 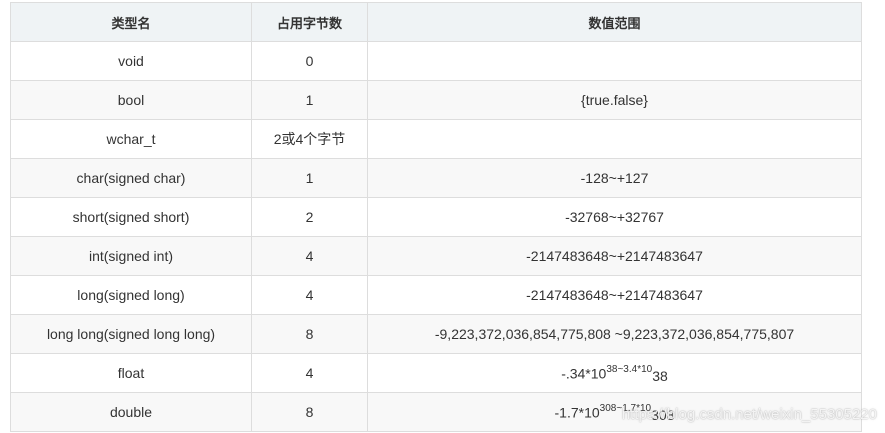 What do you see at coordinates (131, 22) in the screenshot?
I see `header-type-name: 类型名` at bounding box center [131, 22].